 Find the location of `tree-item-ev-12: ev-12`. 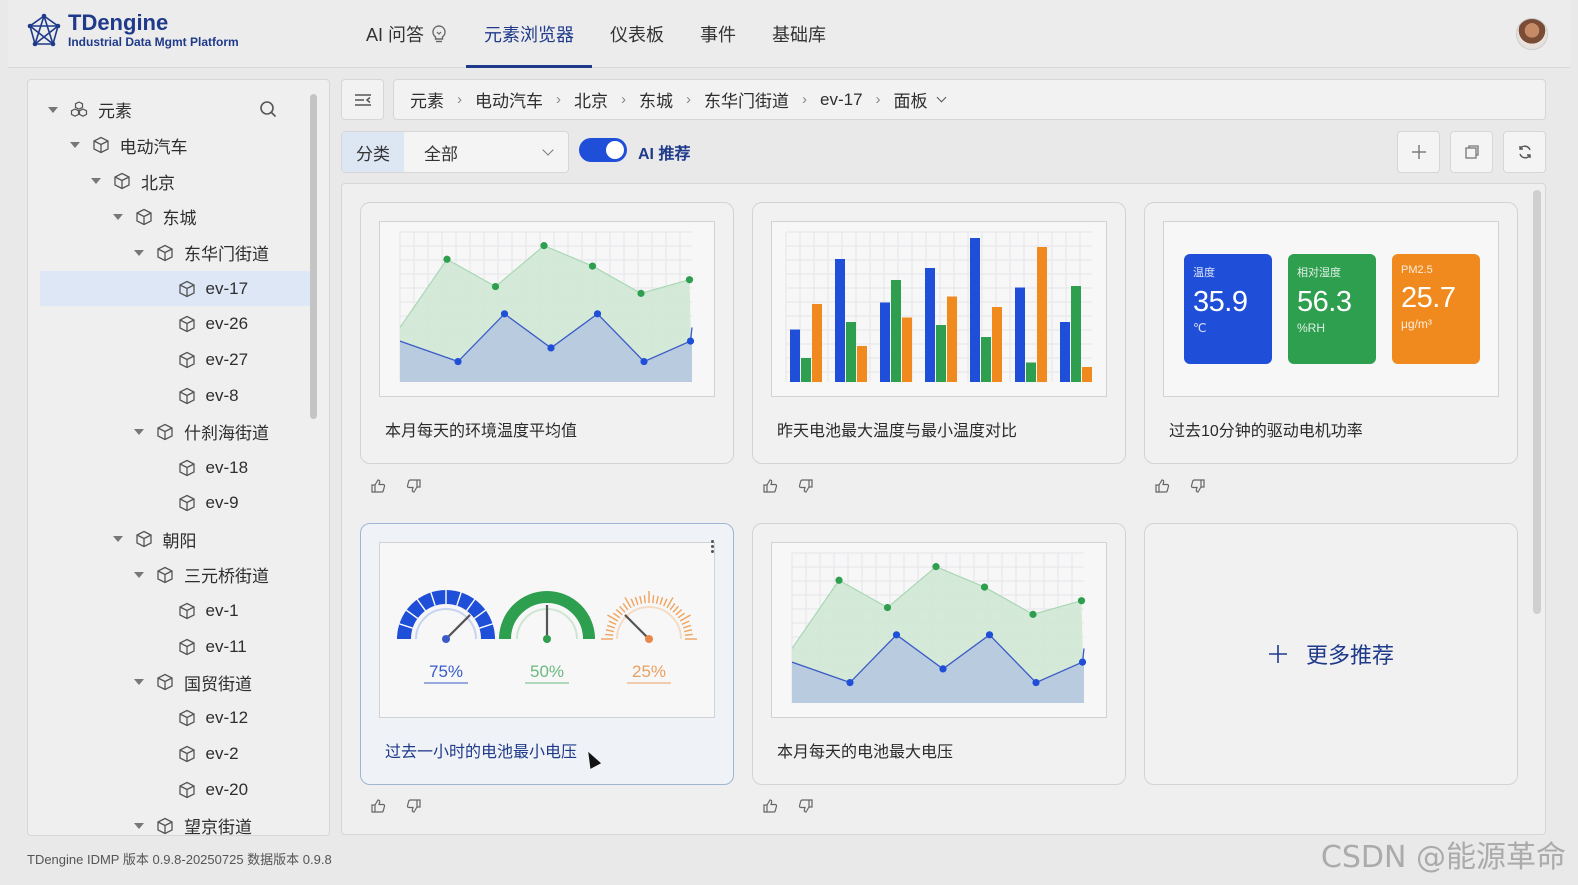

tree-item-ev-12: ev-12 is located at coordinates (175, 718).